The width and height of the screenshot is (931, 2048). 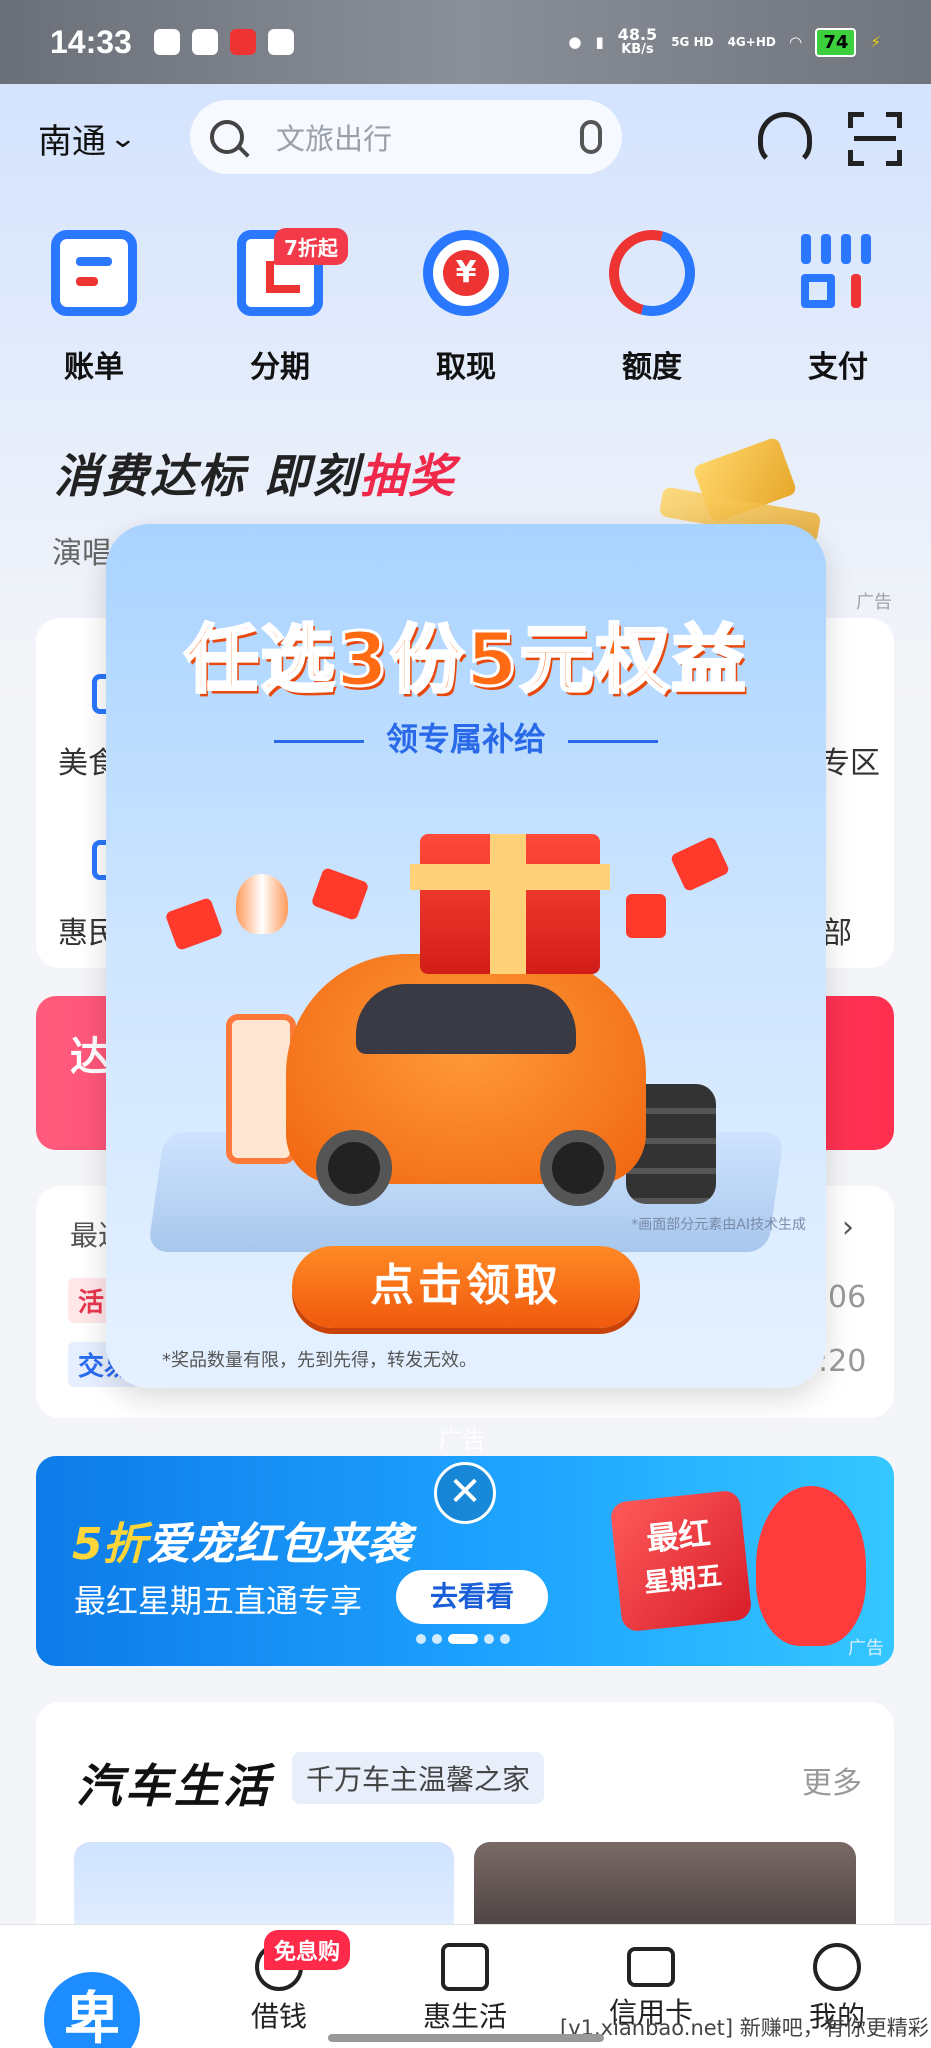 What do you see at coordinates (751, 42) in the screenshot?
I see `sim2-signal: 4G+HD` at bounding box center [751, 42].